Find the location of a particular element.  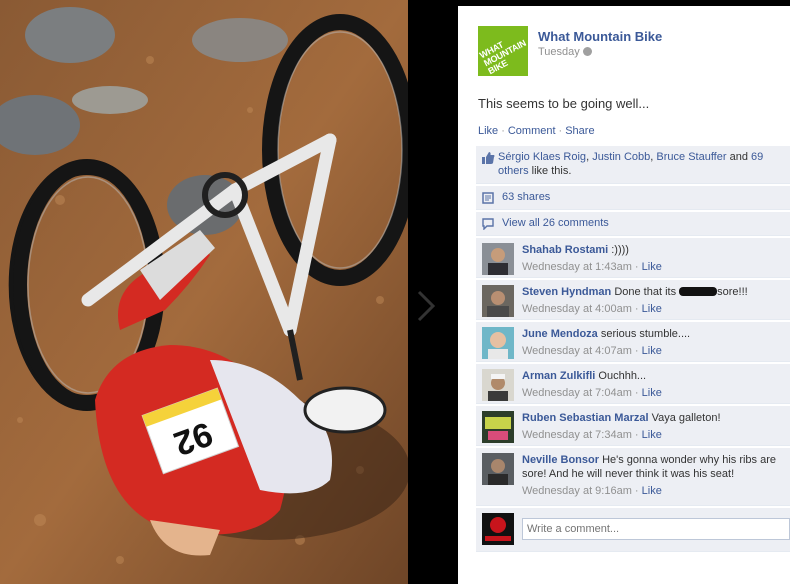

bikeroar-logo is located at coordinates (498, 529).